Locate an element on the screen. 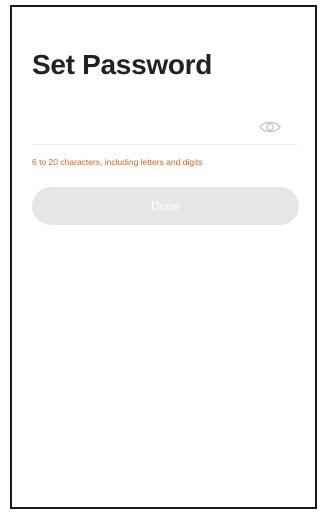  password-input is located at coordinates (142, 127).